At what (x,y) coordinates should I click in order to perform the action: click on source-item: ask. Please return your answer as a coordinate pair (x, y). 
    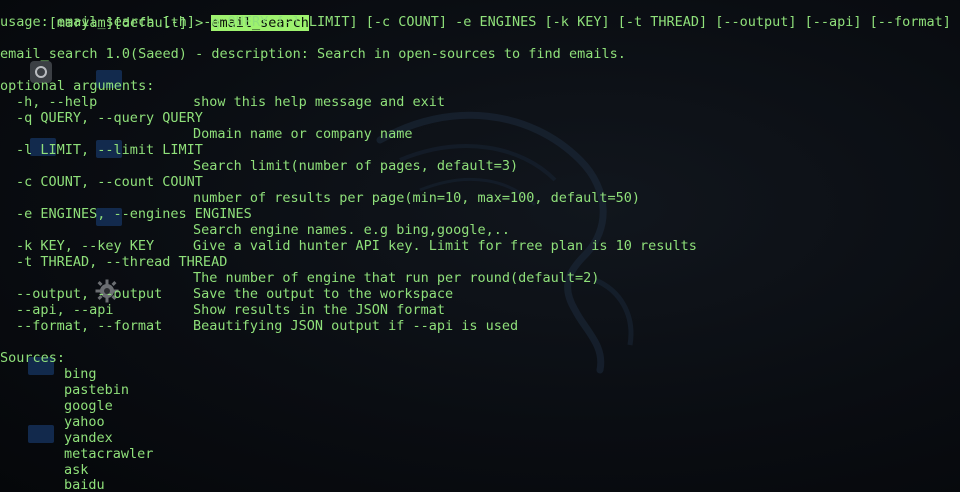
    Looking at the image, I should click on (76, 470).